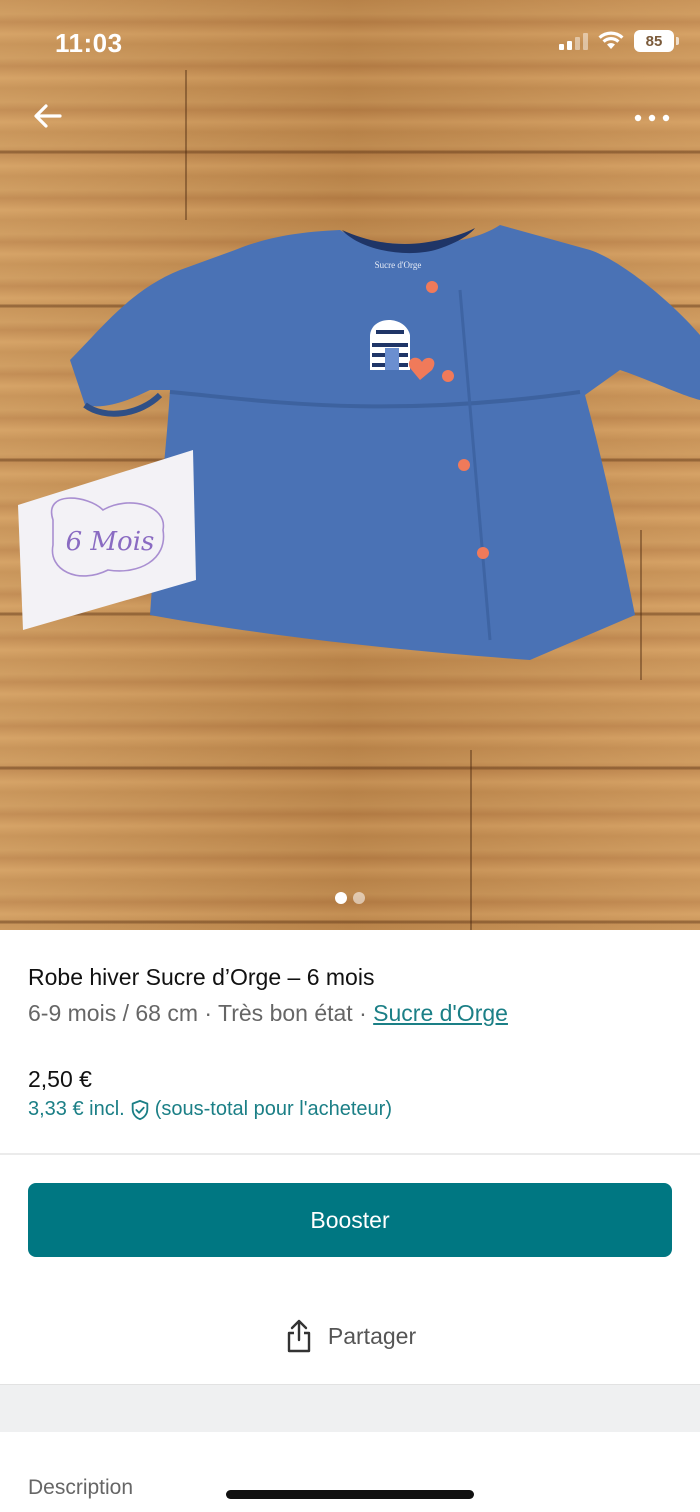  Describe the element at coordinates (611, 40) in the screenshot. I see `wifi-icon` at that location.